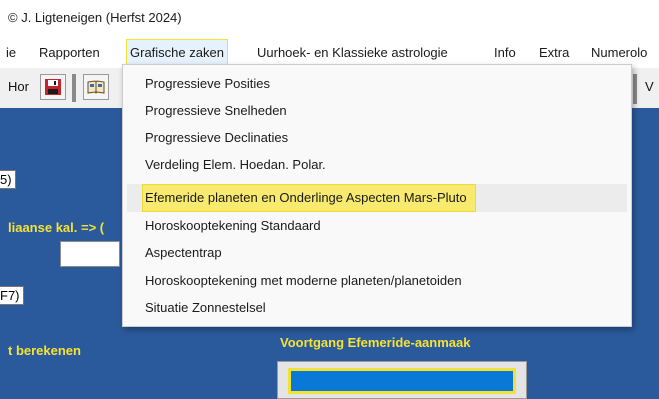  What do you see at coordinates (352, 52) in the screenshot?
I see `menu-item-uurhoek: Uurhoek- en Klassieke astrologie` at bounding box center [352, 52].